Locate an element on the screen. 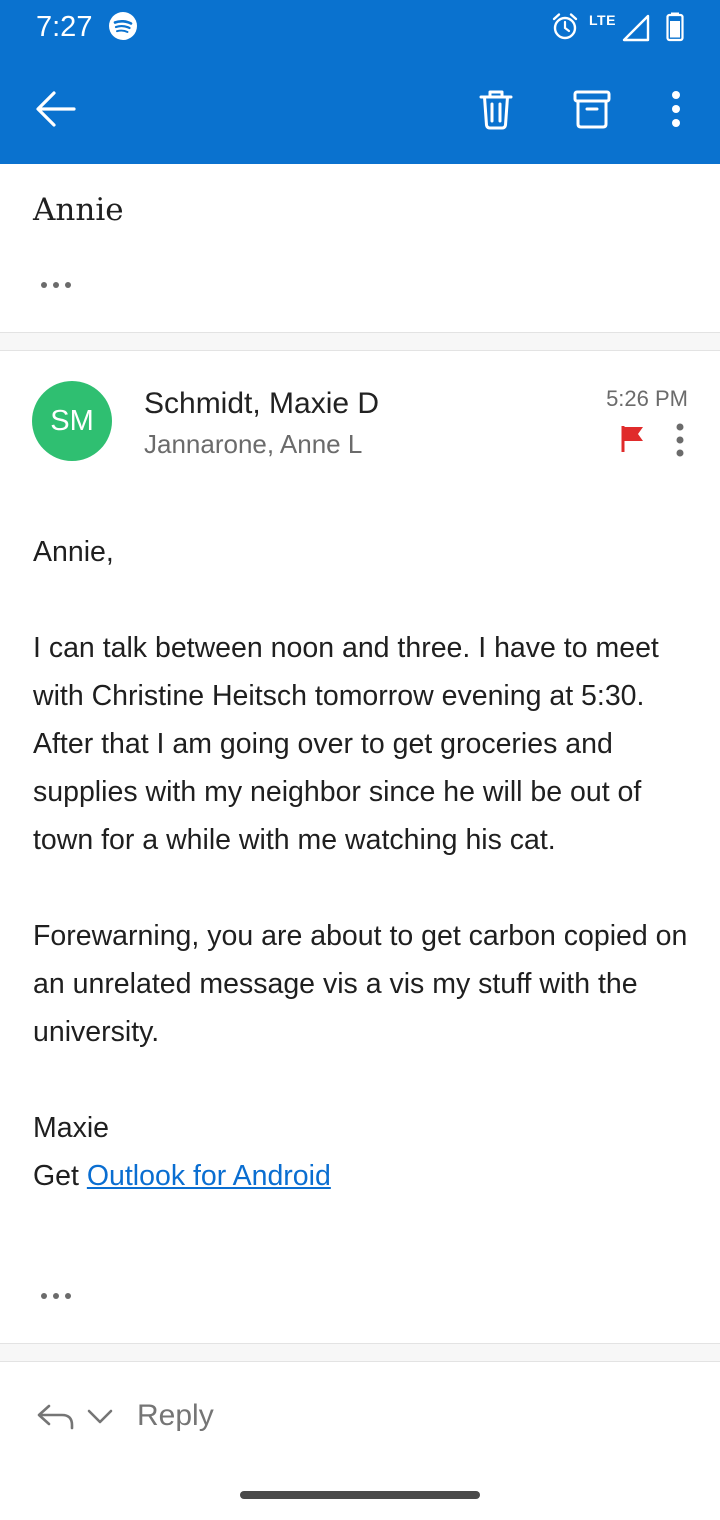 Image resolution: width=720 pixels, height=1520 pixels. archive-button is located at coordinates (592, 109).